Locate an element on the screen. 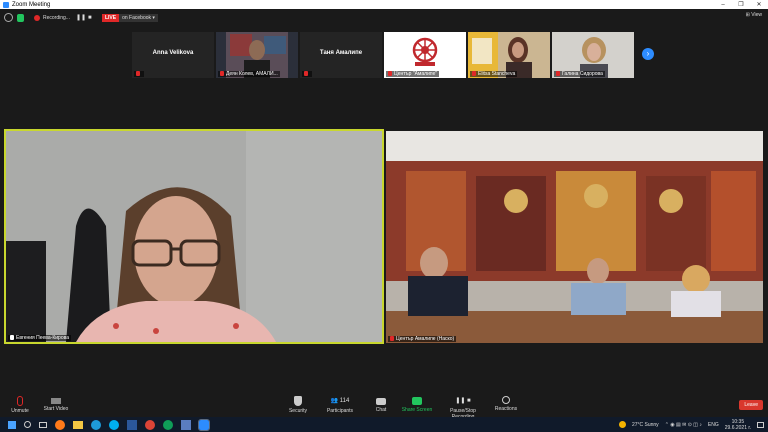 This screenshot has width=768, height=432. live-badge: LIVE is located at coordinates (110, 17).